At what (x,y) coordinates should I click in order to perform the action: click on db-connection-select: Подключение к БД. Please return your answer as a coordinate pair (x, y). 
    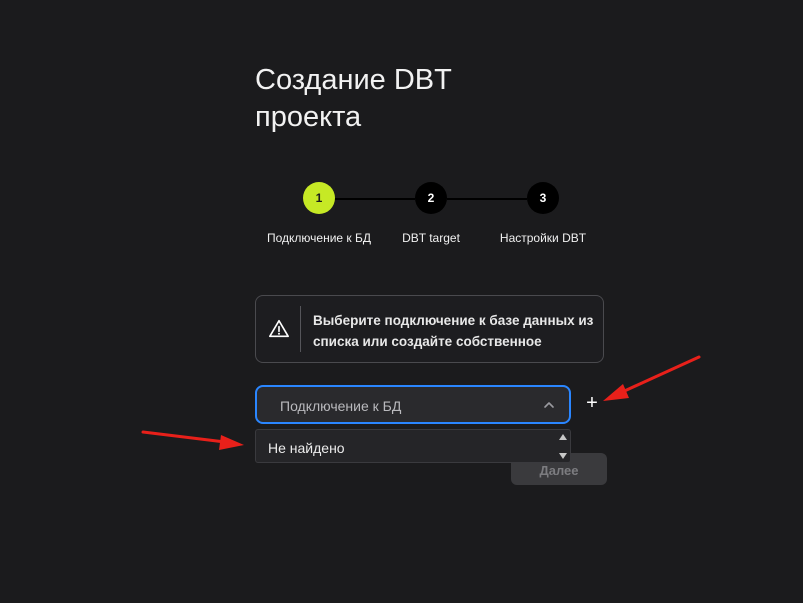
    Looking at the image, I should click on (413, 404).